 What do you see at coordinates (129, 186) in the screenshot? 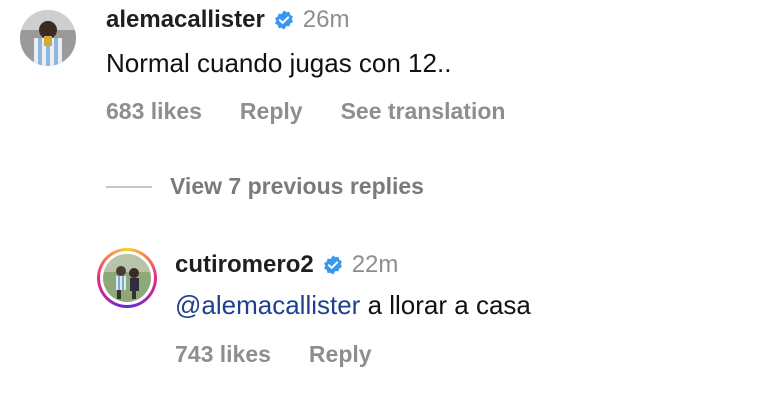
I see `replies-divider-line` at bounding box center [129, 186].